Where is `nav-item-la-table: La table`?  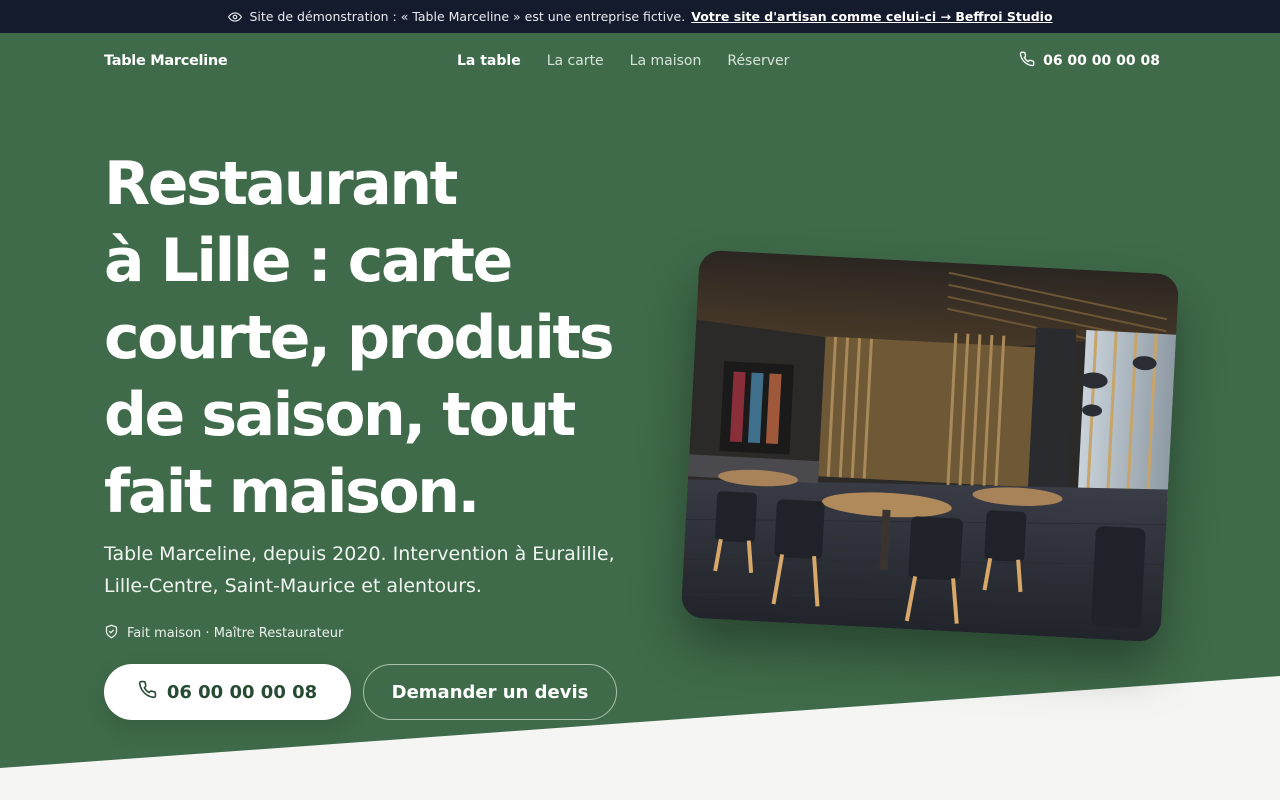
nav-item-la-table: La table is located at coordinates (489, 61).